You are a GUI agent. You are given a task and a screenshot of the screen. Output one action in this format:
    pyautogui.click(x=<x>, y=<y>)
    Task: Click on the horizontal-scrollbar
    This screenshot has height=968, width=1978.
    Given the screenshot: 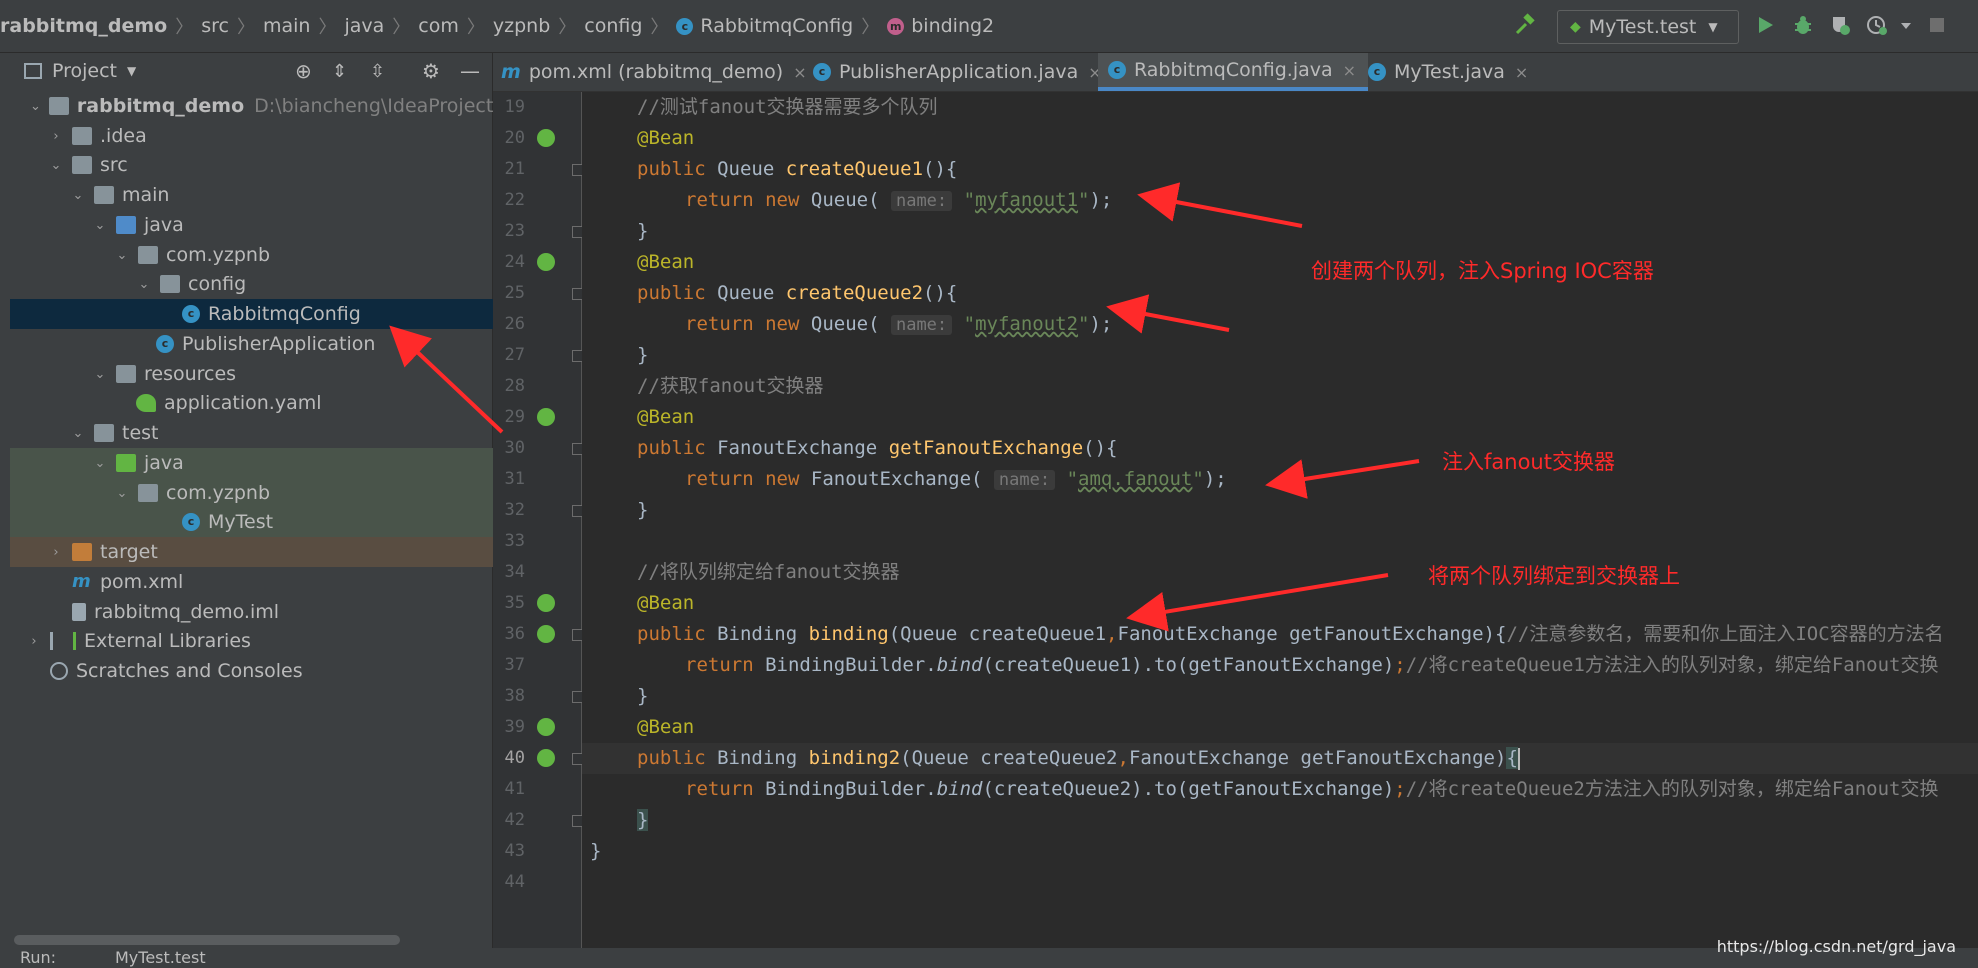 What is the action you would take?
    pyautogui.click(x=207, y=940)
    